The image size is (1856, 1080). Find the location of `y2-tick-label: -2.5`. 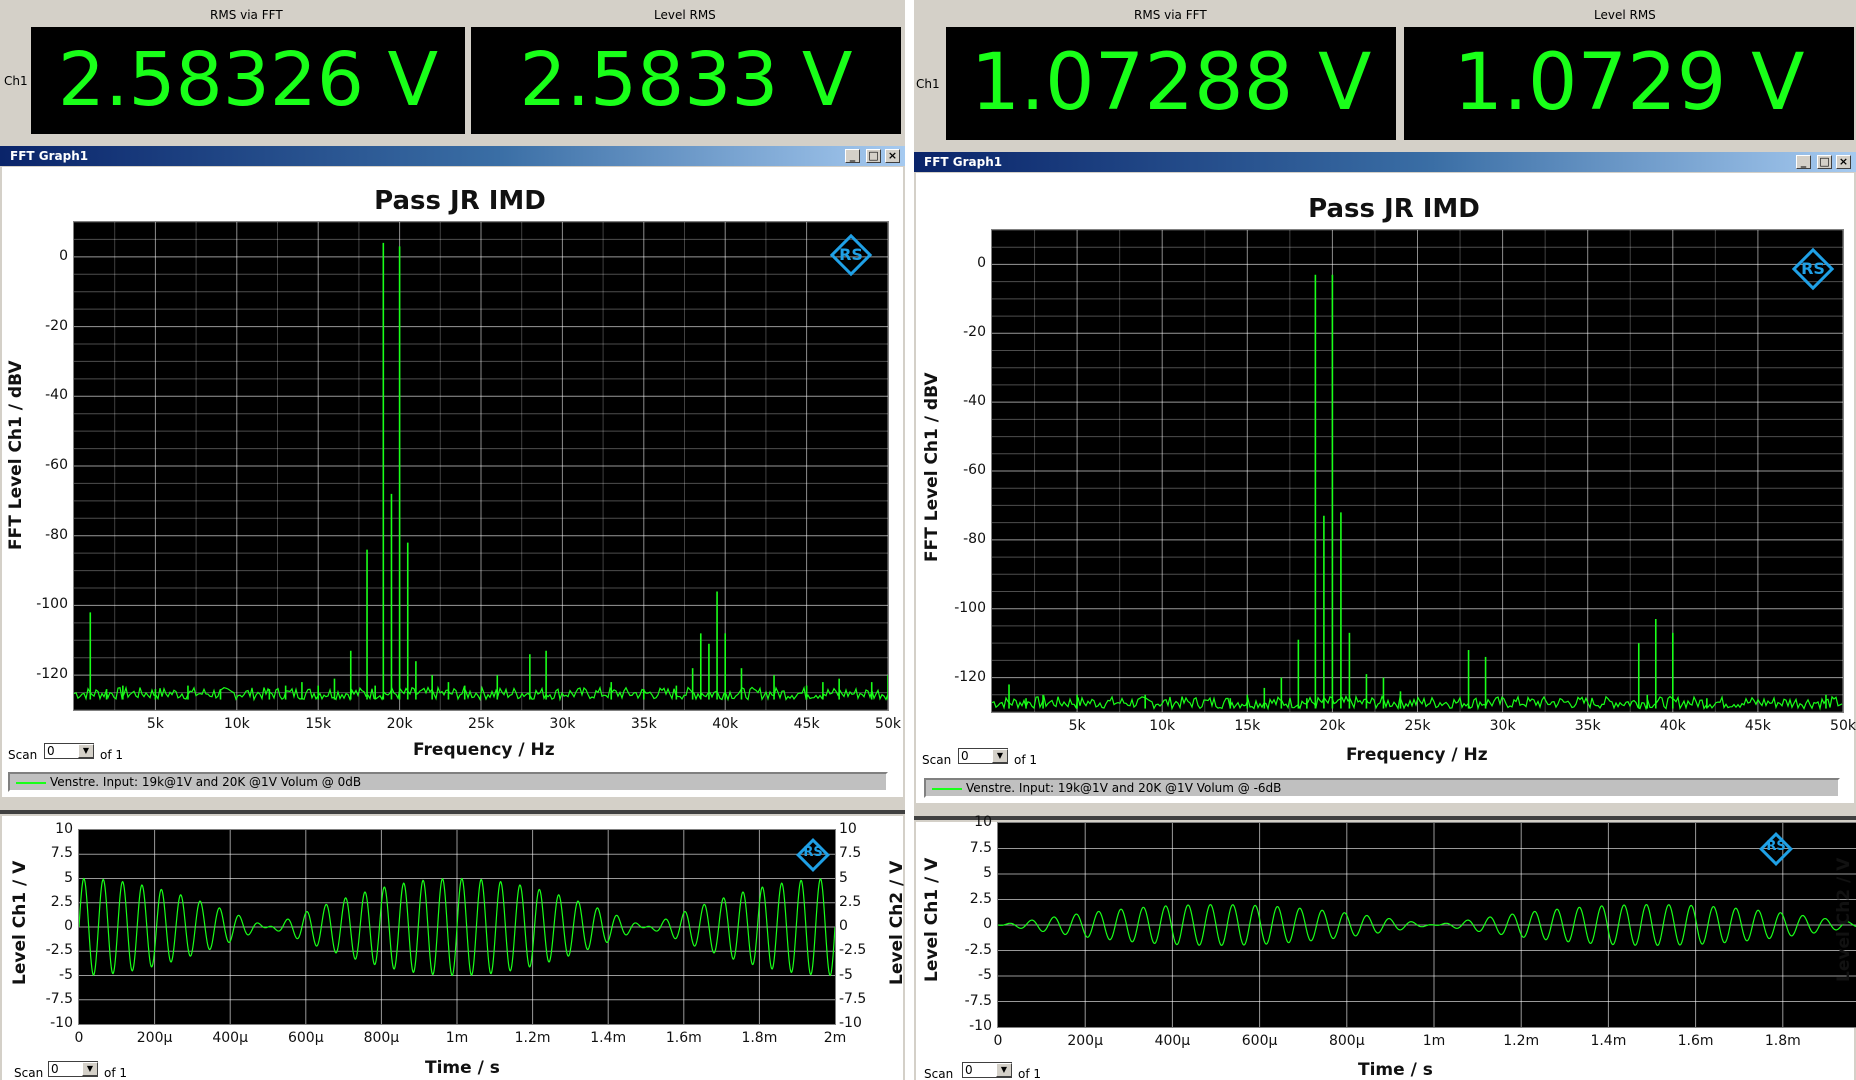

y2-tick-label: -2.5 is located at coordinates (853, 950).